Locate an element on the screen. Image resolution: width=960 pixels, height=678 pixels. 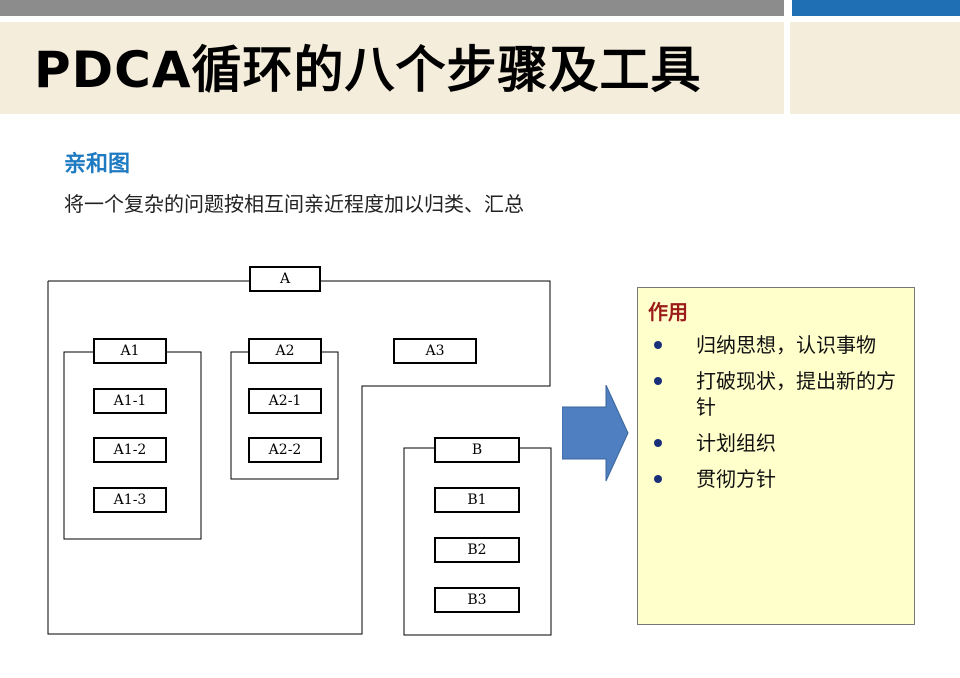
list-item: 计划组织 is located at coordinates (776, 443).